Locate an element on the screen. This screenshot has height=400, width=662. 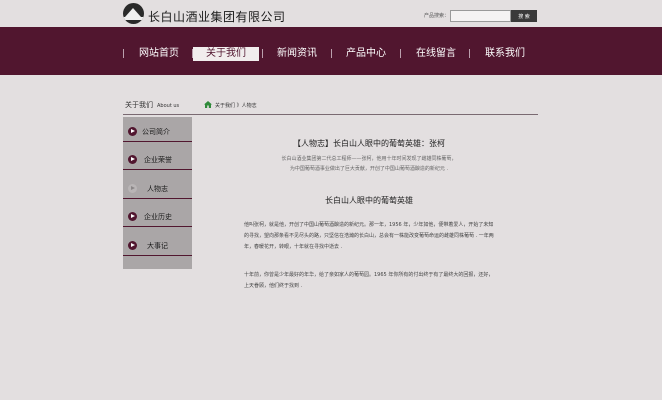
article-subtitle: 长白山人眼中的葡萄英雄 is located at coordinates (369, 200).